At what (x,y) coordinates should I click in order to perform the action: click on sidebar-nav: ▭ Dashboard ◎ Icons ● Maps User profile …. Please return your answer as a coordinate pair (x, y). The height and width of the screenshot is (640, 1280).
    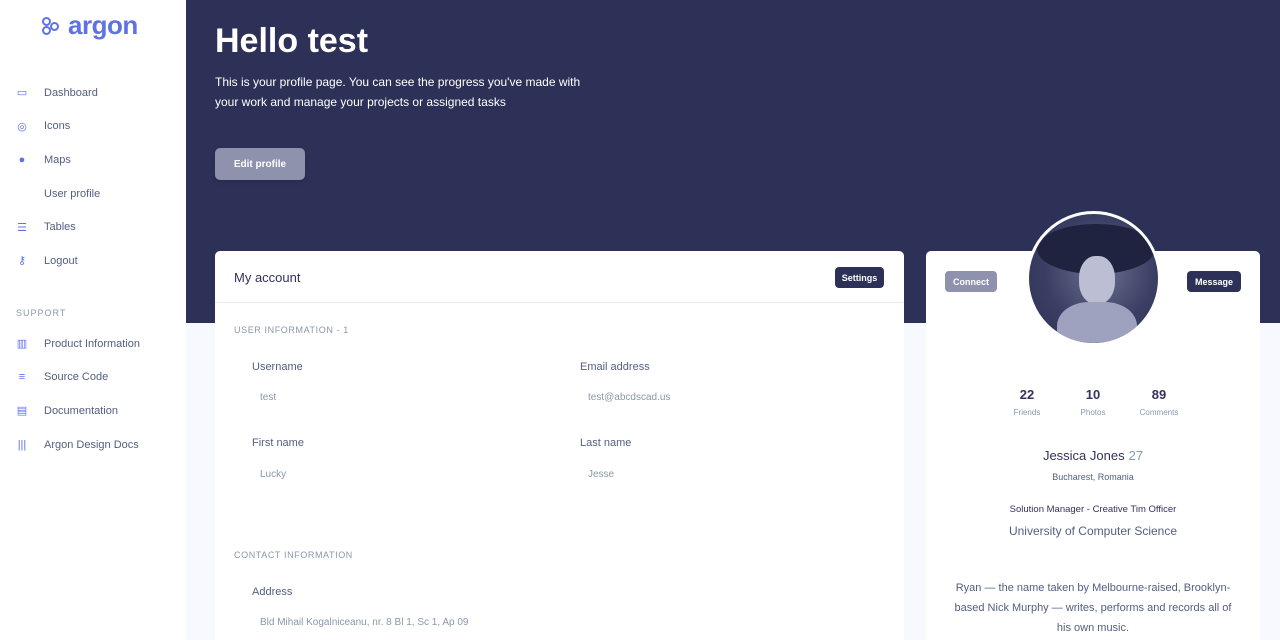
    Looking at the image, I should click on (93, 177).